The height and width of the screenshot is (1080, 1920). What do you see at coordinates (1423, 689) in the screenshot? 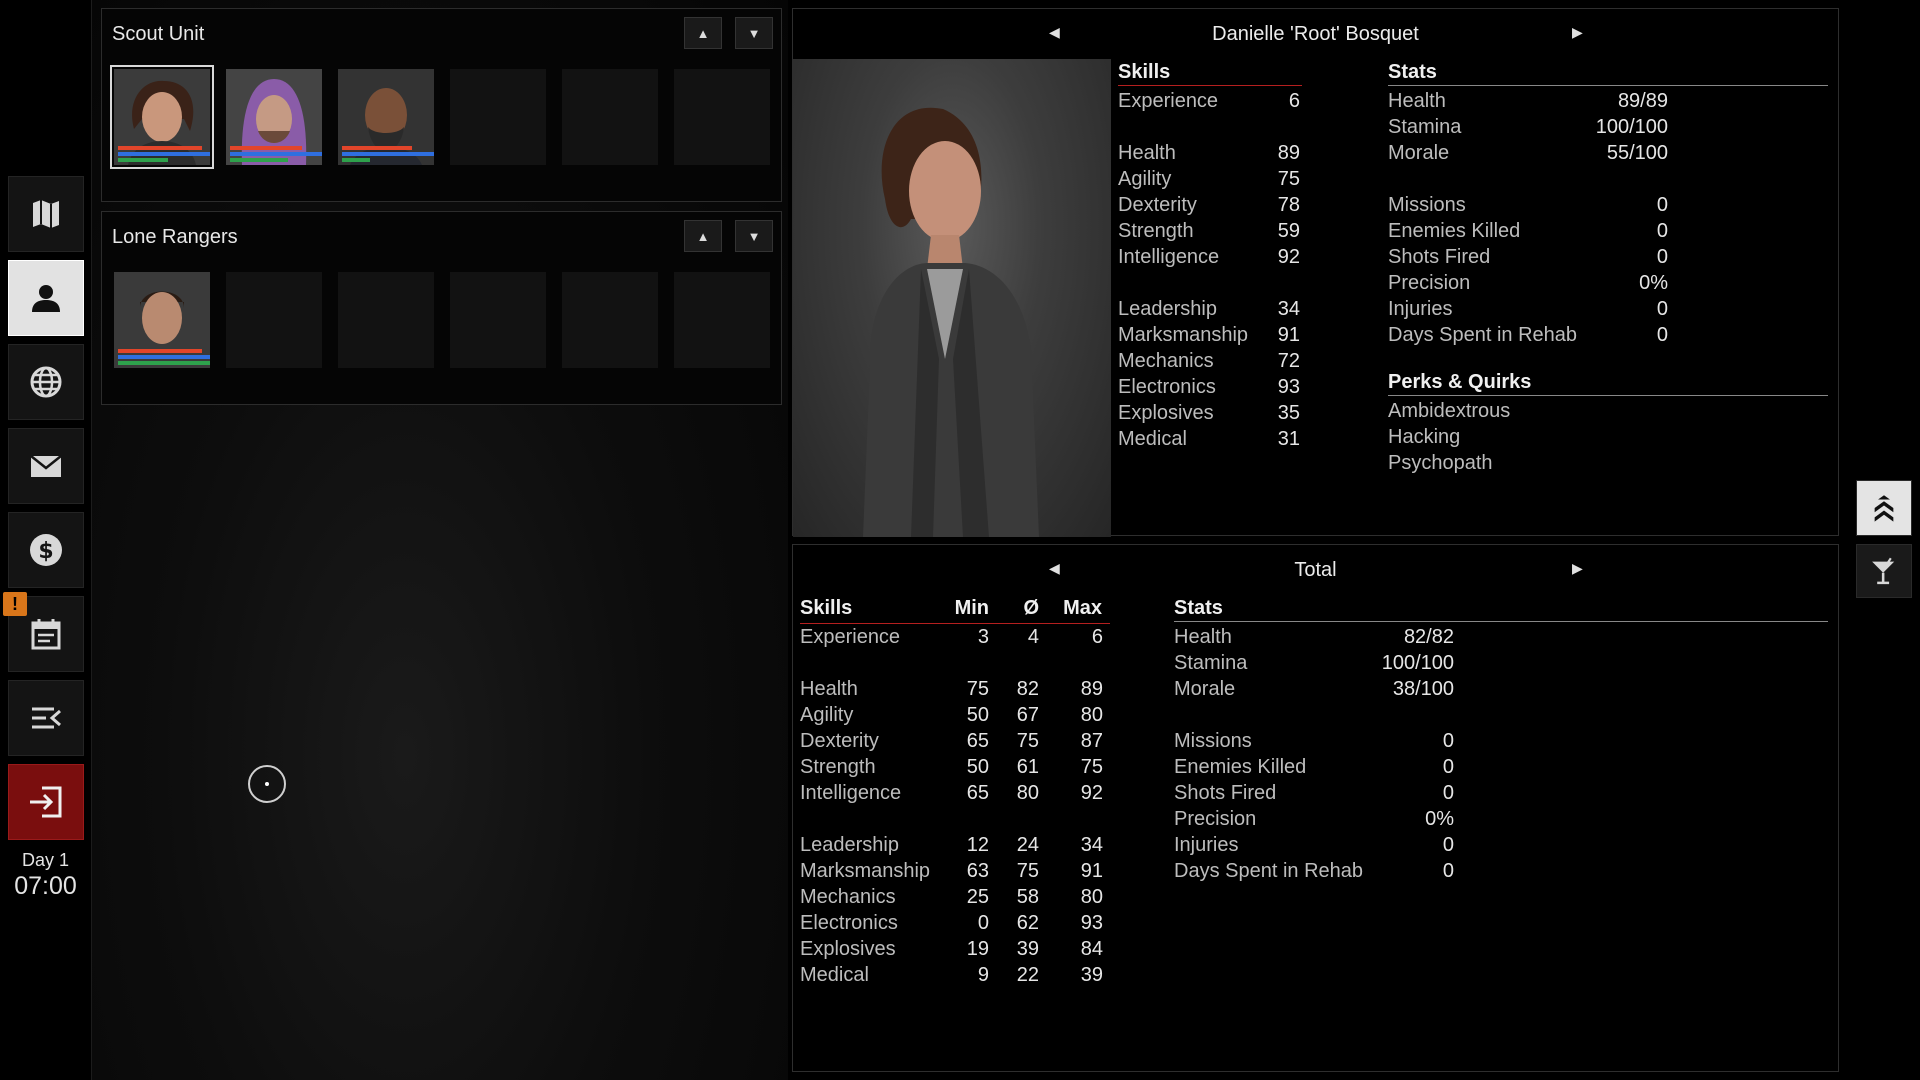
I see `stat-value: 38/100` at bounding box center [1423, 689].